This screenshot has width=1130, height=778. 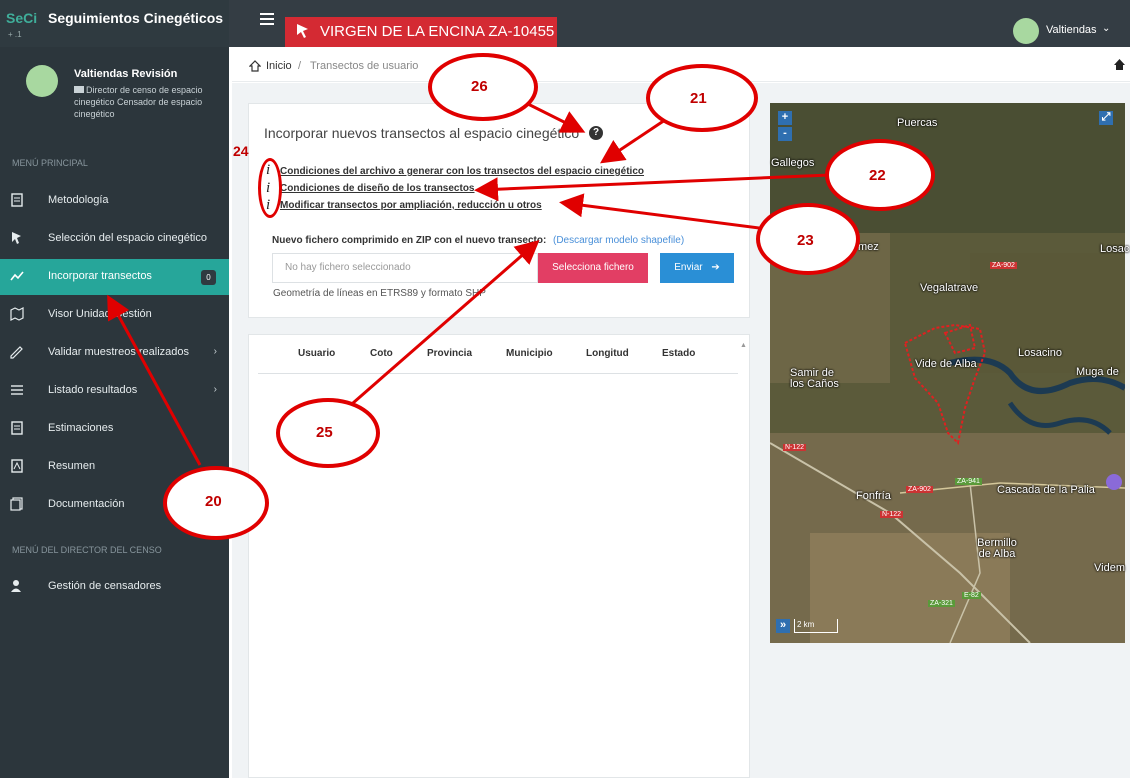 What do you see at coordinates (72, 466) in the screenshot?
I see `sidebar-item-label: Resumen` at bounding box center [72, 466].